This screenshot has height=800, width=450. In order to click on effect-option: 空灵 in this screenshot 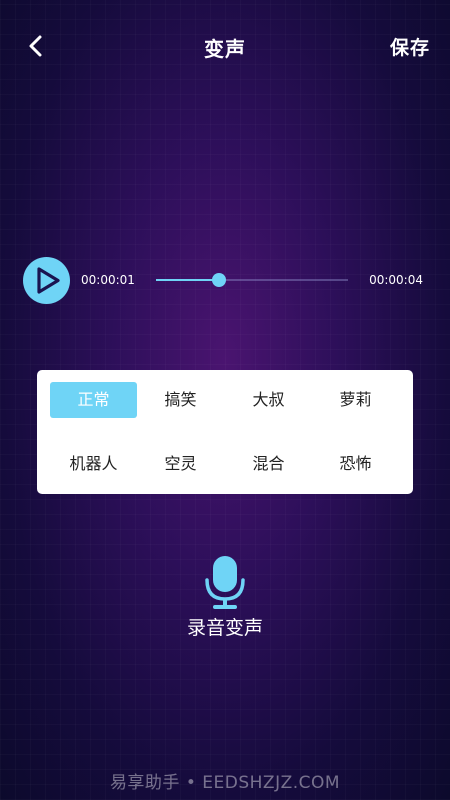, I will do `click(180, 464)`.